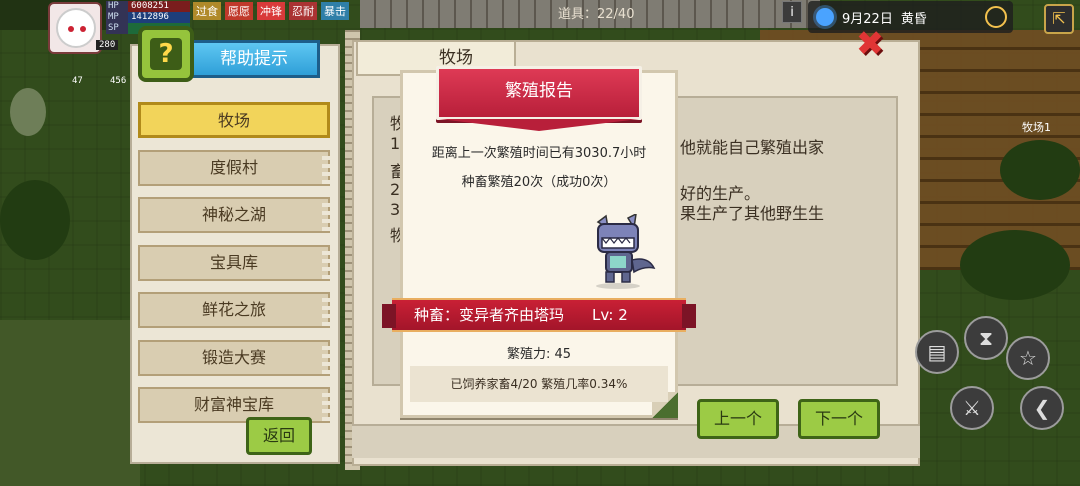 This screenshot has width=1080, height=486. Describe the element at coordinates (839, 419) in the screenshot. I see `next-button: 下一个` at that location.